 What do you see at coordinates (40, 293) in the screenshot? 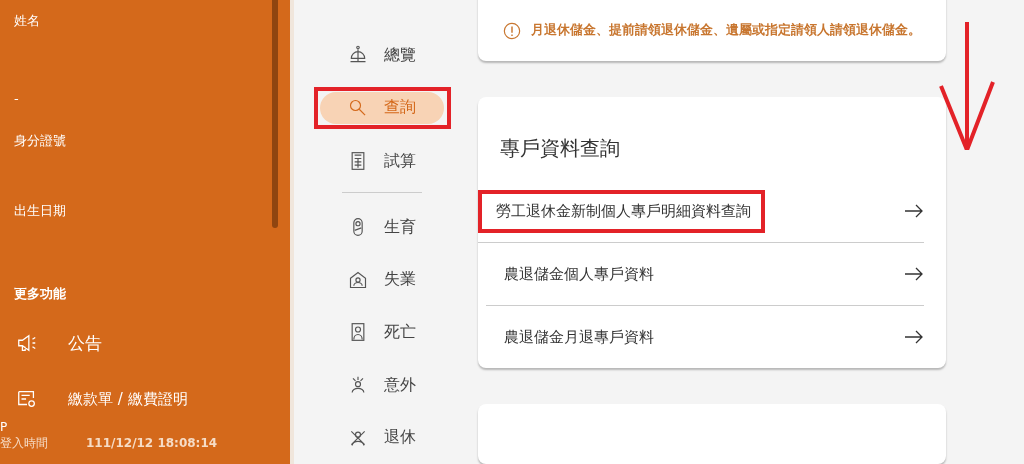
I see `section-title: 更多功能` at bounding box center [40, 293].